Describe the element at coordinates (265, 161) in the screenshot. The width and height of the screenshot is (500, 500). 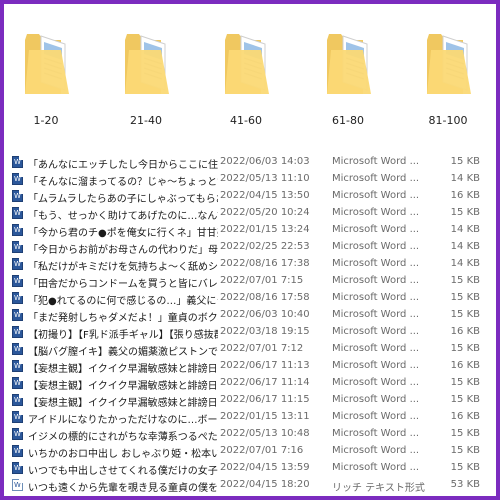
I see `file-date: 2022/06/03 14:03` at that location.